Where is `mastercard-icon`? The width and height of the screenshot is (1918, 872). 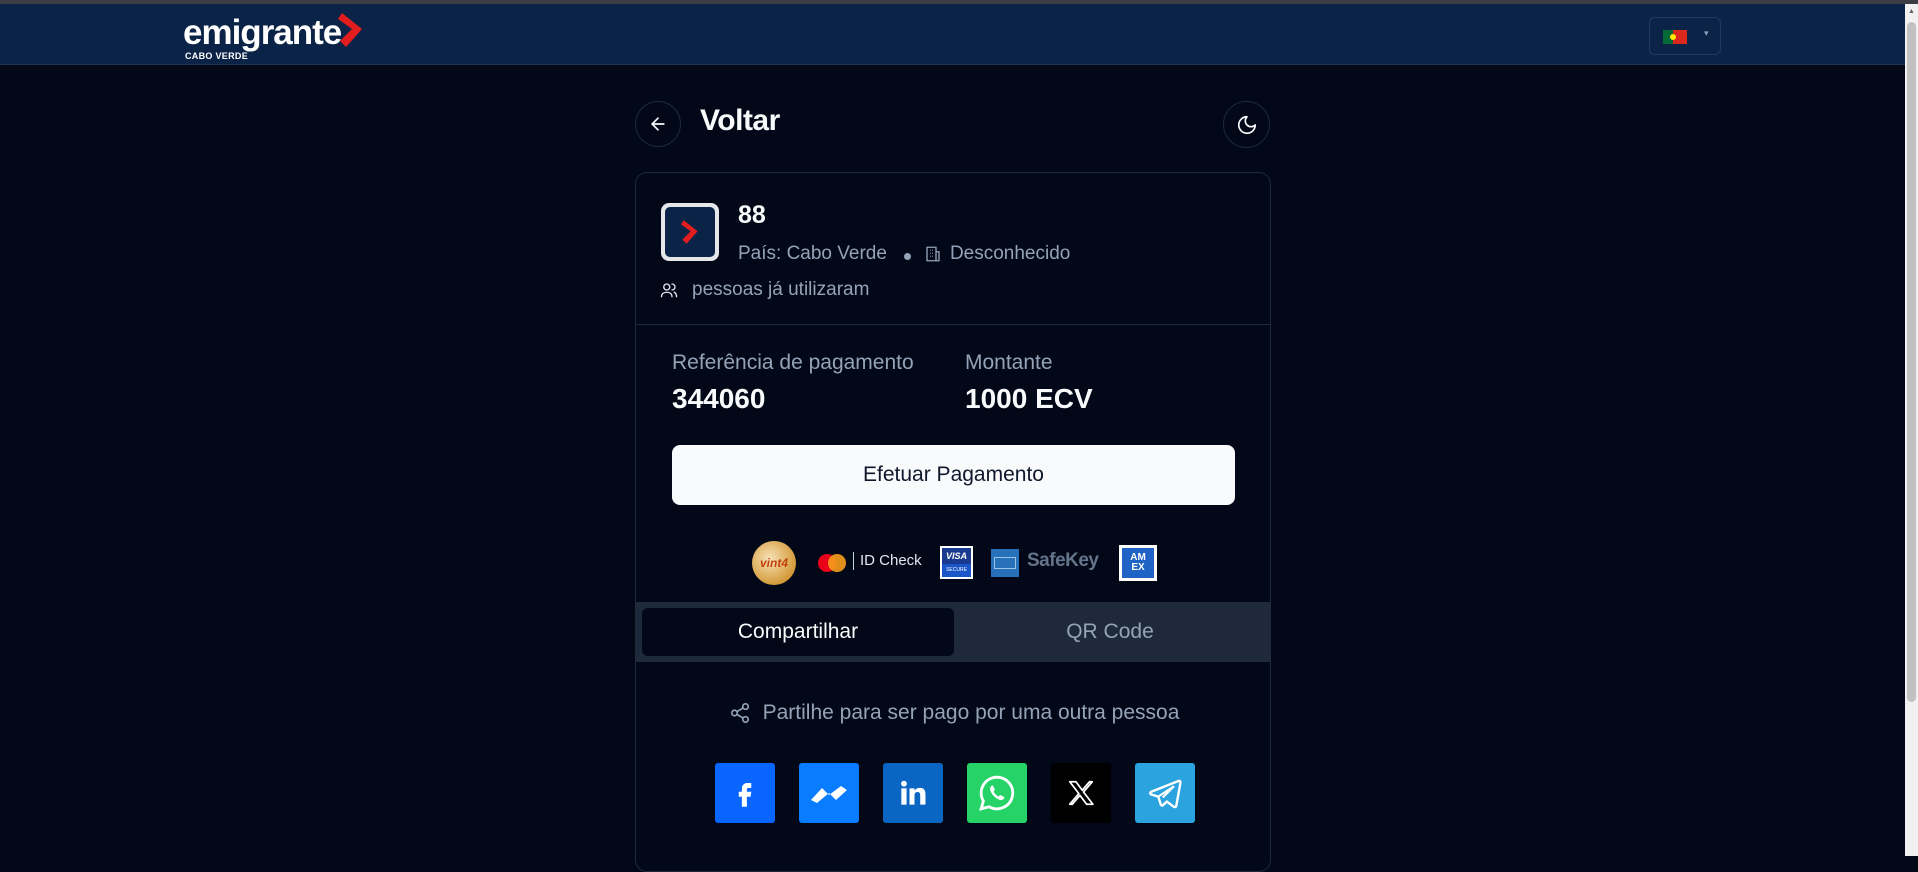
mastercard-icon is located at coordinates (832, 563).